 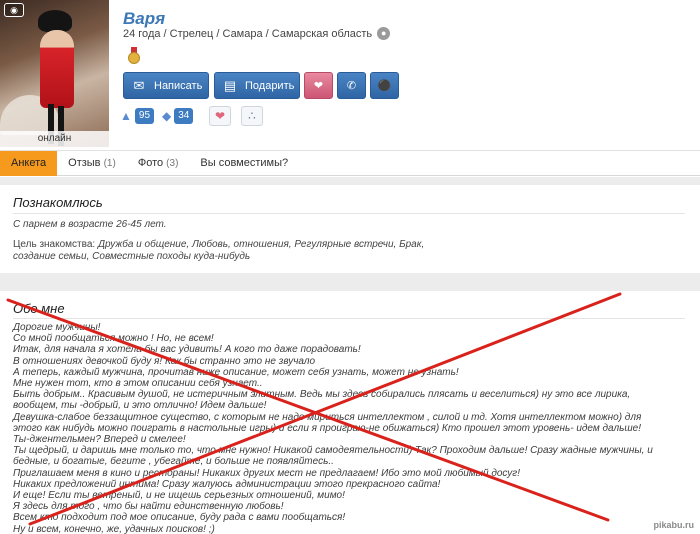 I want to click on photo-hat, so click(x=55, y=21).